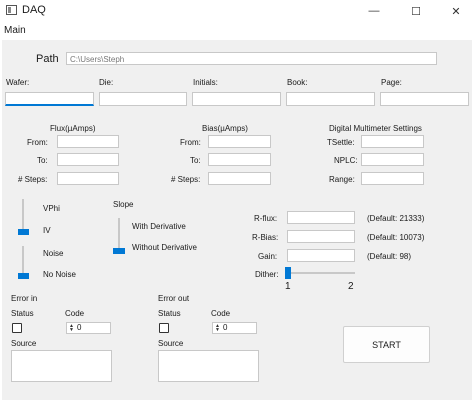 The height and width of the screenshot is (402, 474). What do you see at coordinates (164, 328) in the screenshot?
I see `error-out-status-checkbox` at bounding box center [164, 328].